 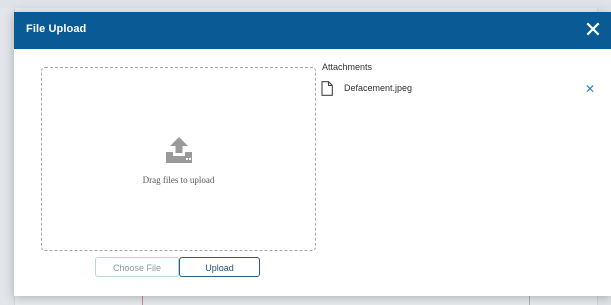 What do you see at coordinates (178, 180) in the screenshot?
I see `dropzone-text: Drag files to upload` at bounding box center [178, 180].